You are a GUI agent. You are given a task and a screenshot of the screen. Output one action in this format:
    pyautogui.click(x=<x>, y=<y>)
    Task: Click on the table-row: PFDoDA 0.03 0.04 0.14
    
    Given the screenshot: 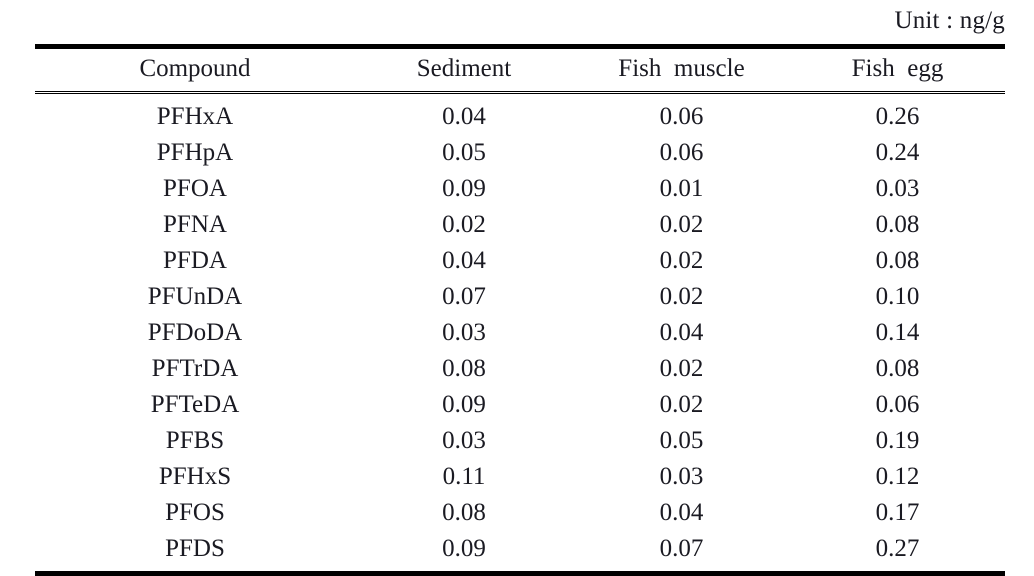 What is the action you would take?
    pyautogui.click(x=520, y=332)
    